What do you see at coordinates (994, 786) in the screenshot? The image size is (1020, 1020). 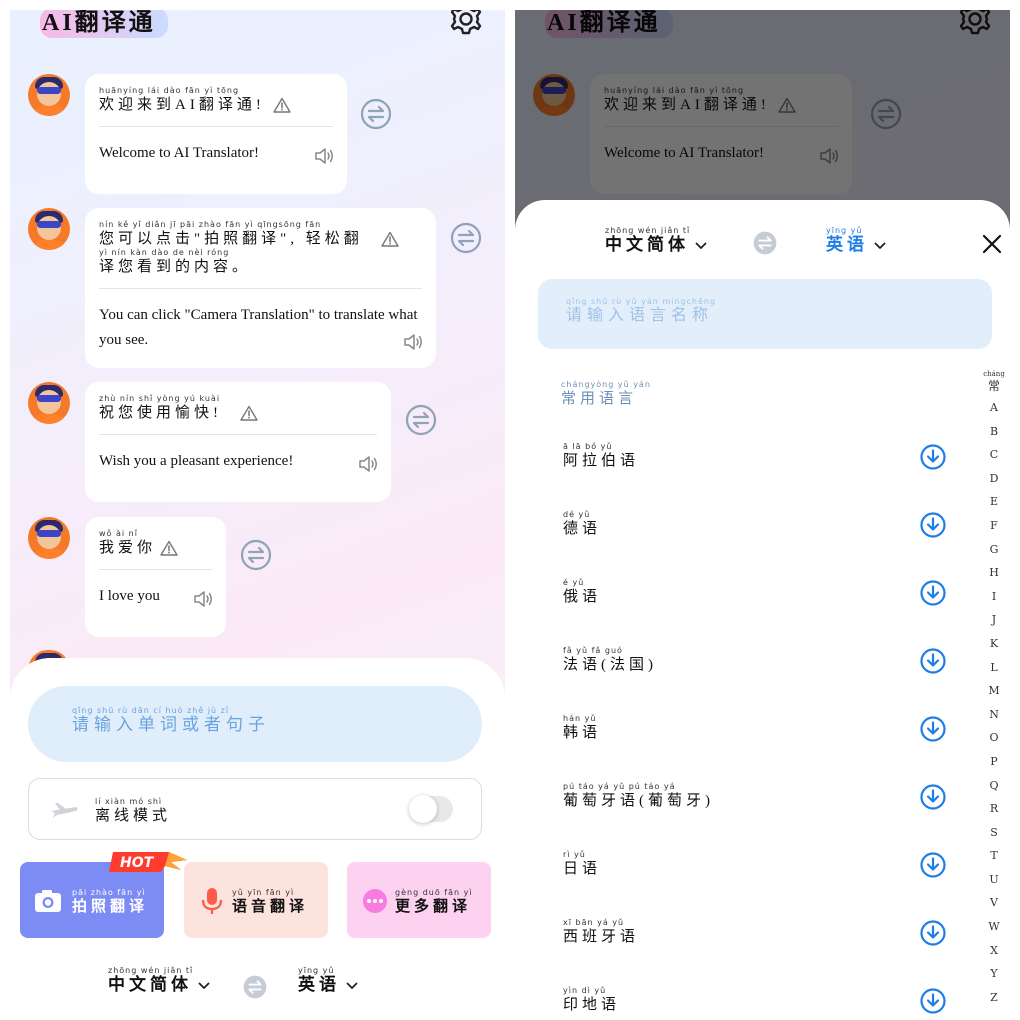 I see `index-letter: Q` at bounding box center [994, 786].